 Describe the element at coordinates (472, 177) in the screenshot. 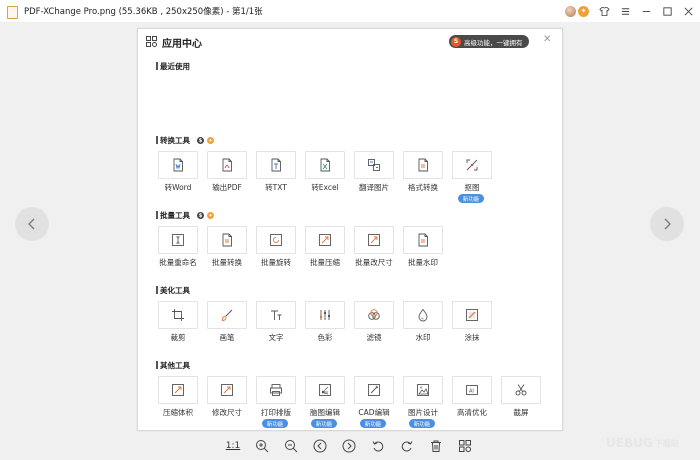

I see `tool-cutout: 抠图 新功能` at that location.